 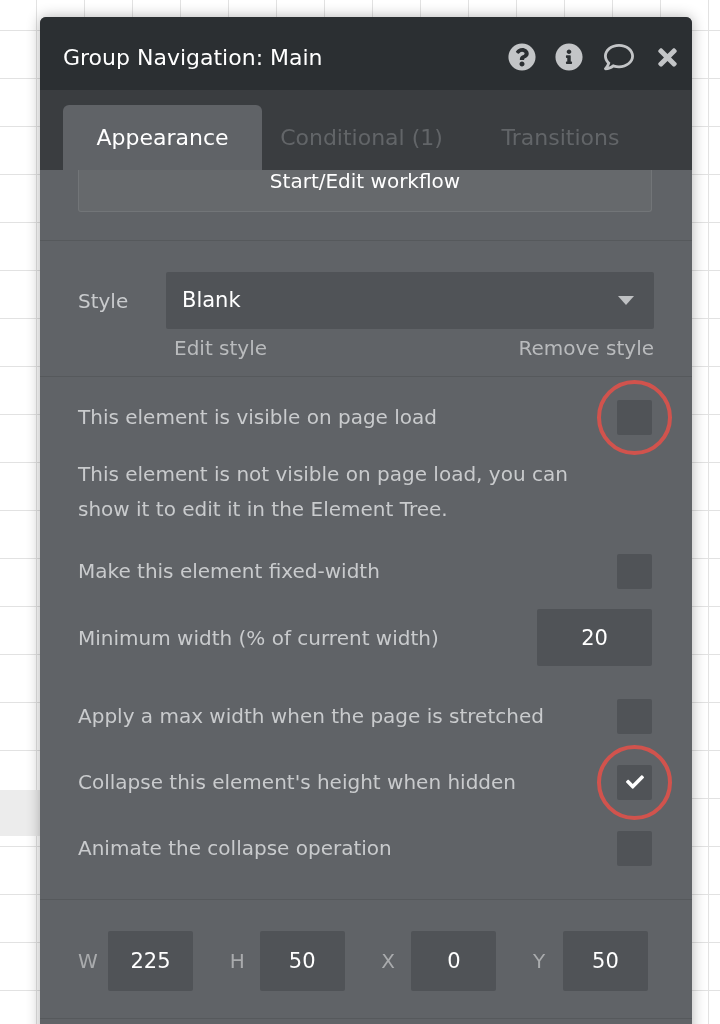 I want to click on help-icon, so click(x=522, y=57).